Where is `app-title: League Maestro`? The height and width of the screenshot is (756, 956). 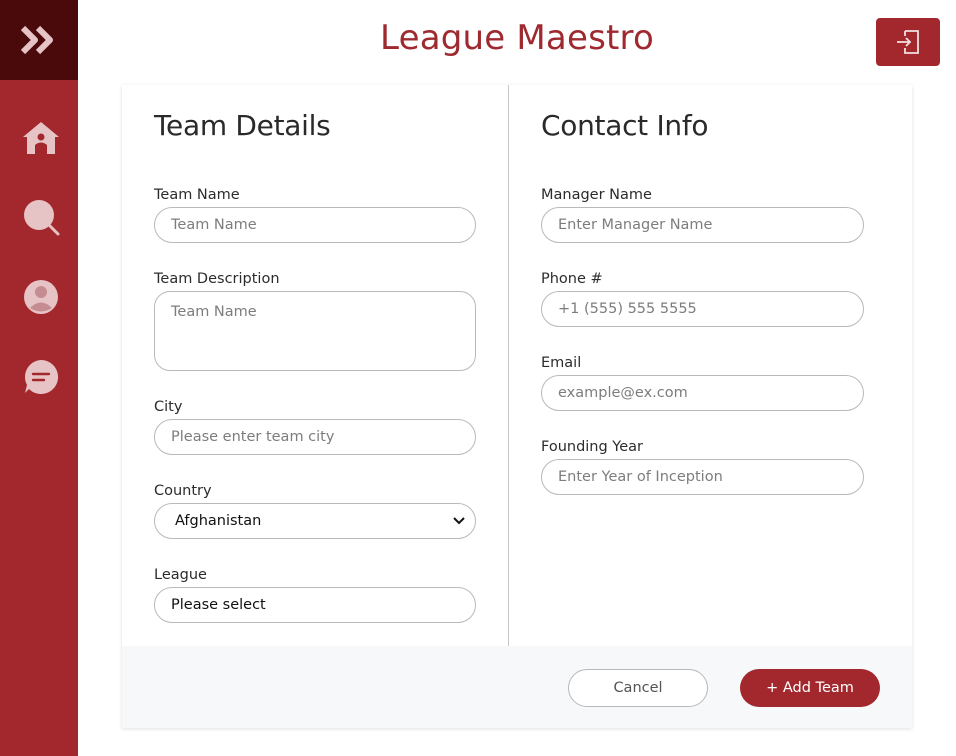
app-title: League Maestro is located at coordinates (517, 38).